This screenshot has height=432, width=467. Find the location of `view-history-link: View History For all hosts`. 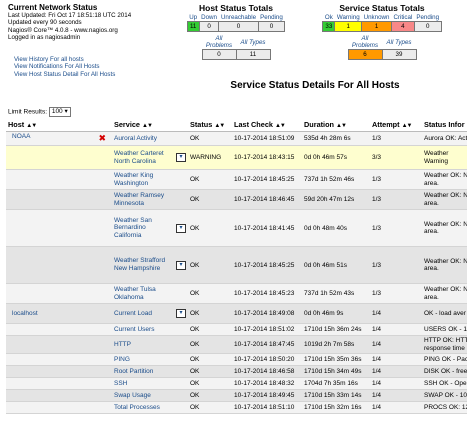

view-history-link: View History For all hosts is located at coordinates (64, 59).